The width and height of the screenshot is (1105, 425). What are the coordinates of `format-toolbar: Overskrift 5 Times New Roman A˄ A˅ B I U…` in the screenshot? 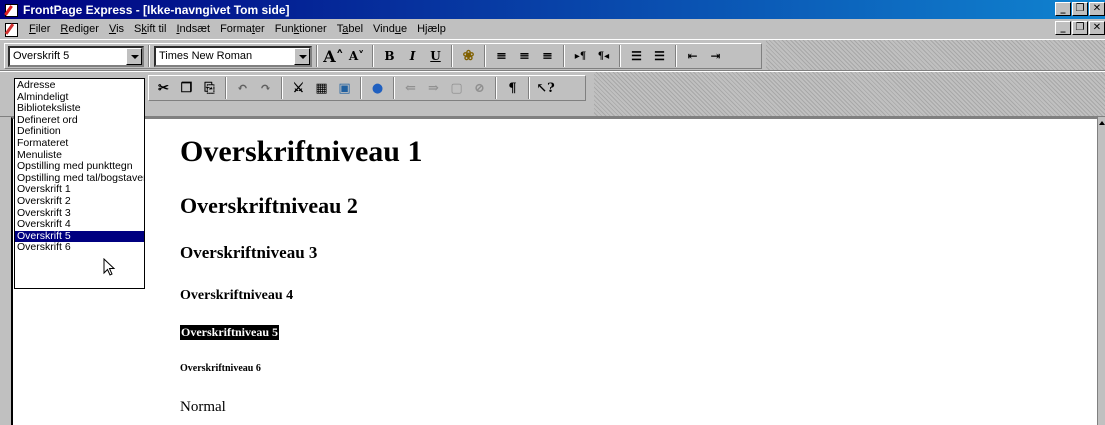 It's located at (552, 55).